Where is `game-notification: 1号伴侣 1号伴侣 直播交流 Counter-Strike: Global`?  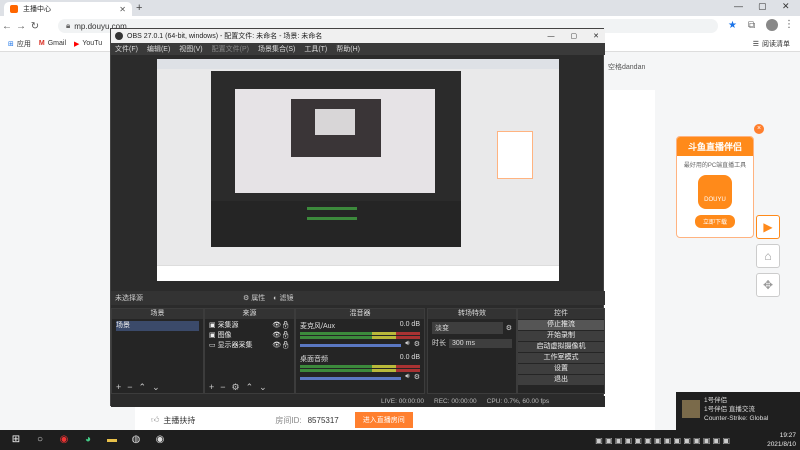 game-notification: 1号伴侣 1号伴侣 直播交流 Counter-Strike: Global is located at coordinates (738, 412).